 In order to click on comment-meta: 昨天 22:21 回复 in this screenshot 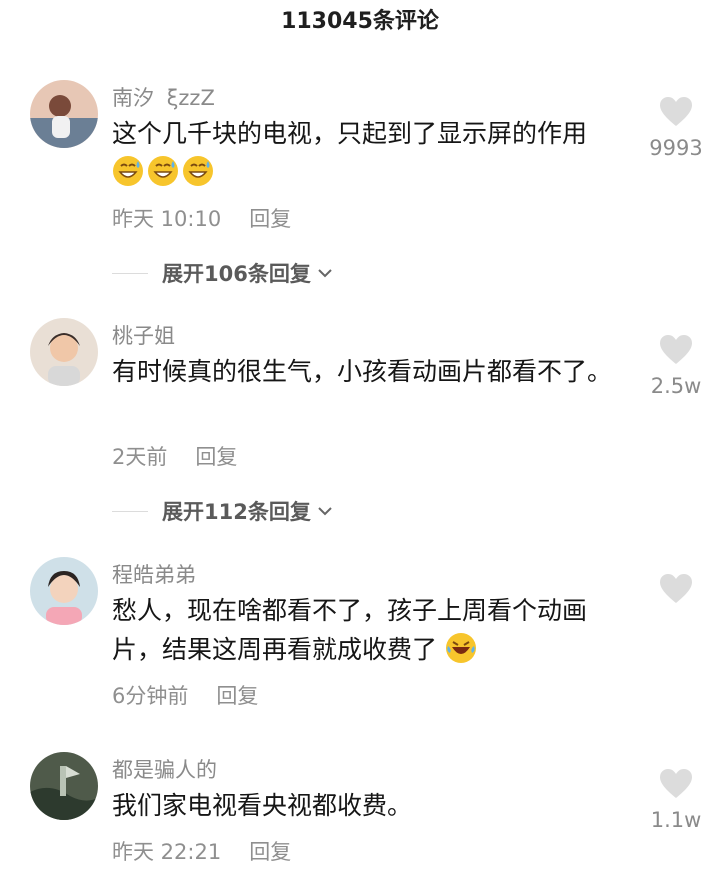, I will do `click(201, 851)`.